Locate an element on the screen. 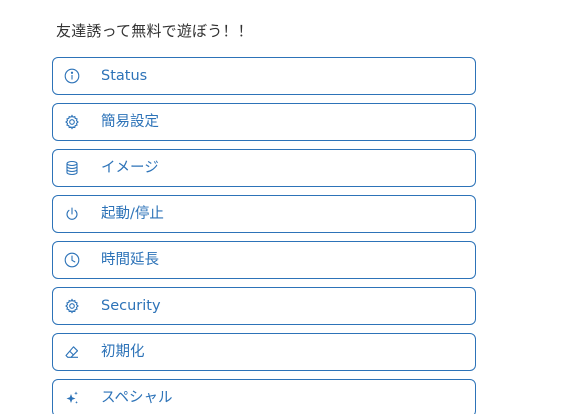  menu-item-label: Security is located at coordinates (131, 306).